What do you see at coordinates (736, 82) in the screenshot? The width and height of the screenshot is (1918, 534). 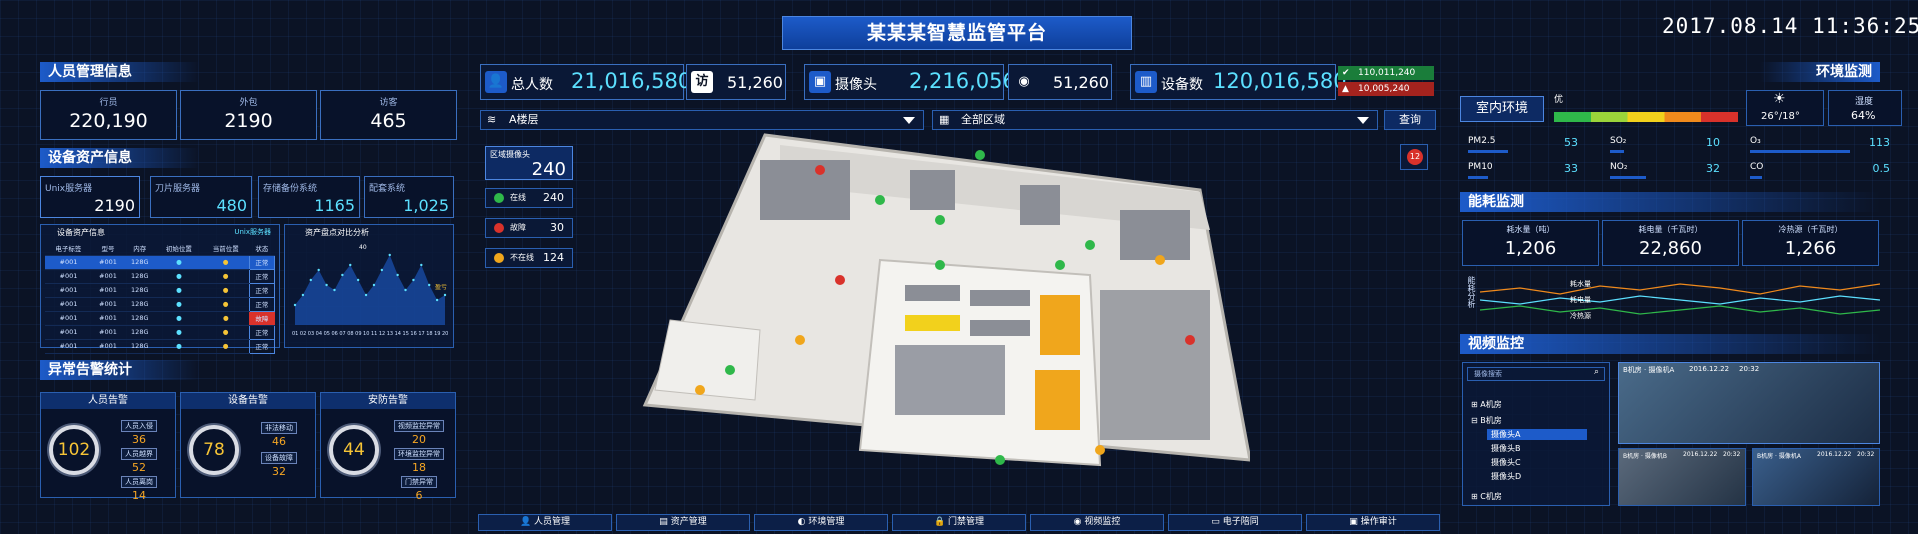 I see `kpi-visitors: 访 51,260` at bounding box center [736, 82].